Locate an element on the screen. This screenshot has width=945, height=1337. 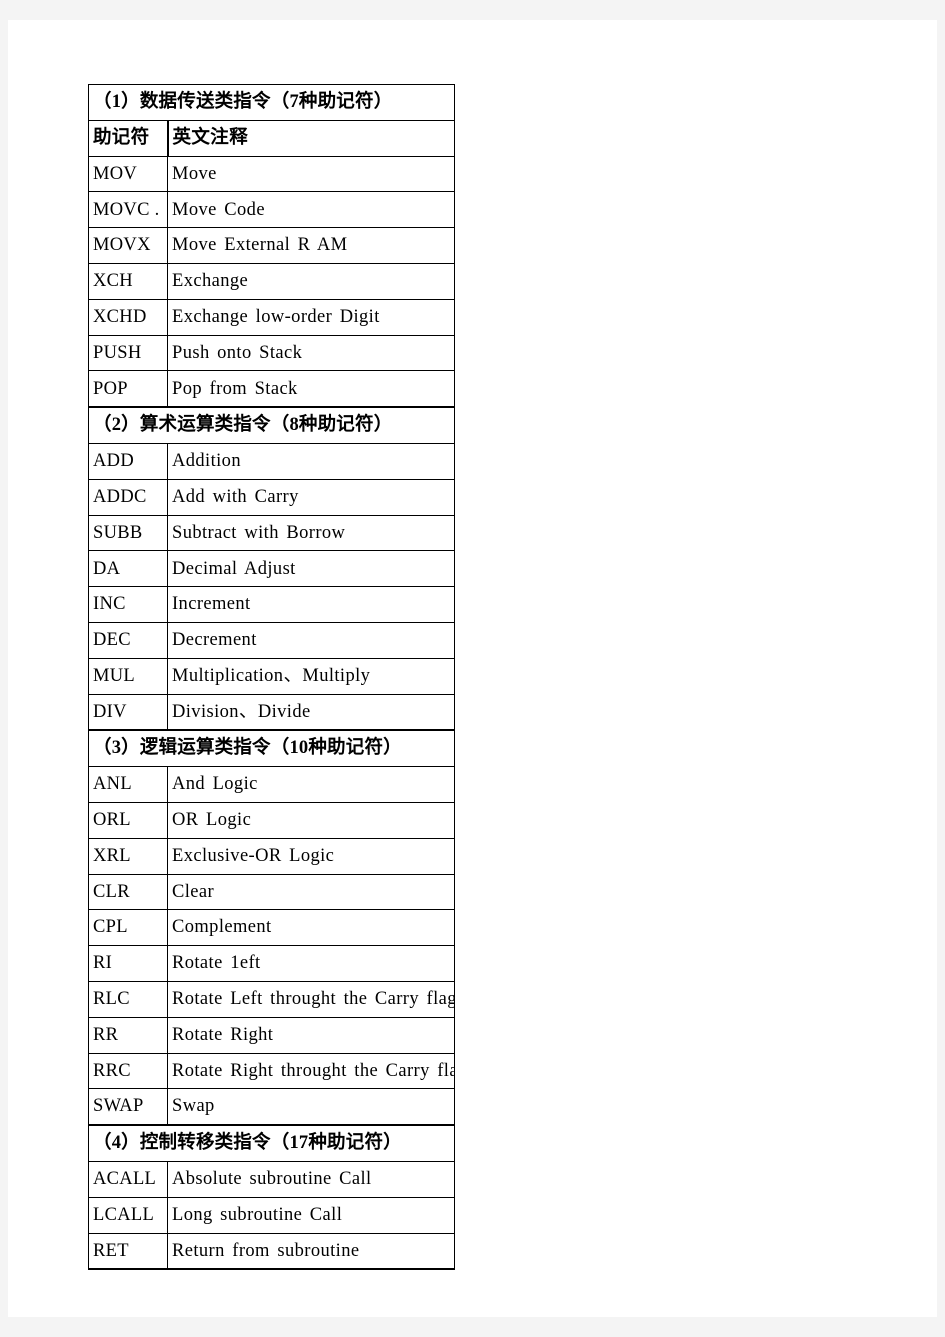
table-row: XCH Exchange is located at coordinates (271, 281).